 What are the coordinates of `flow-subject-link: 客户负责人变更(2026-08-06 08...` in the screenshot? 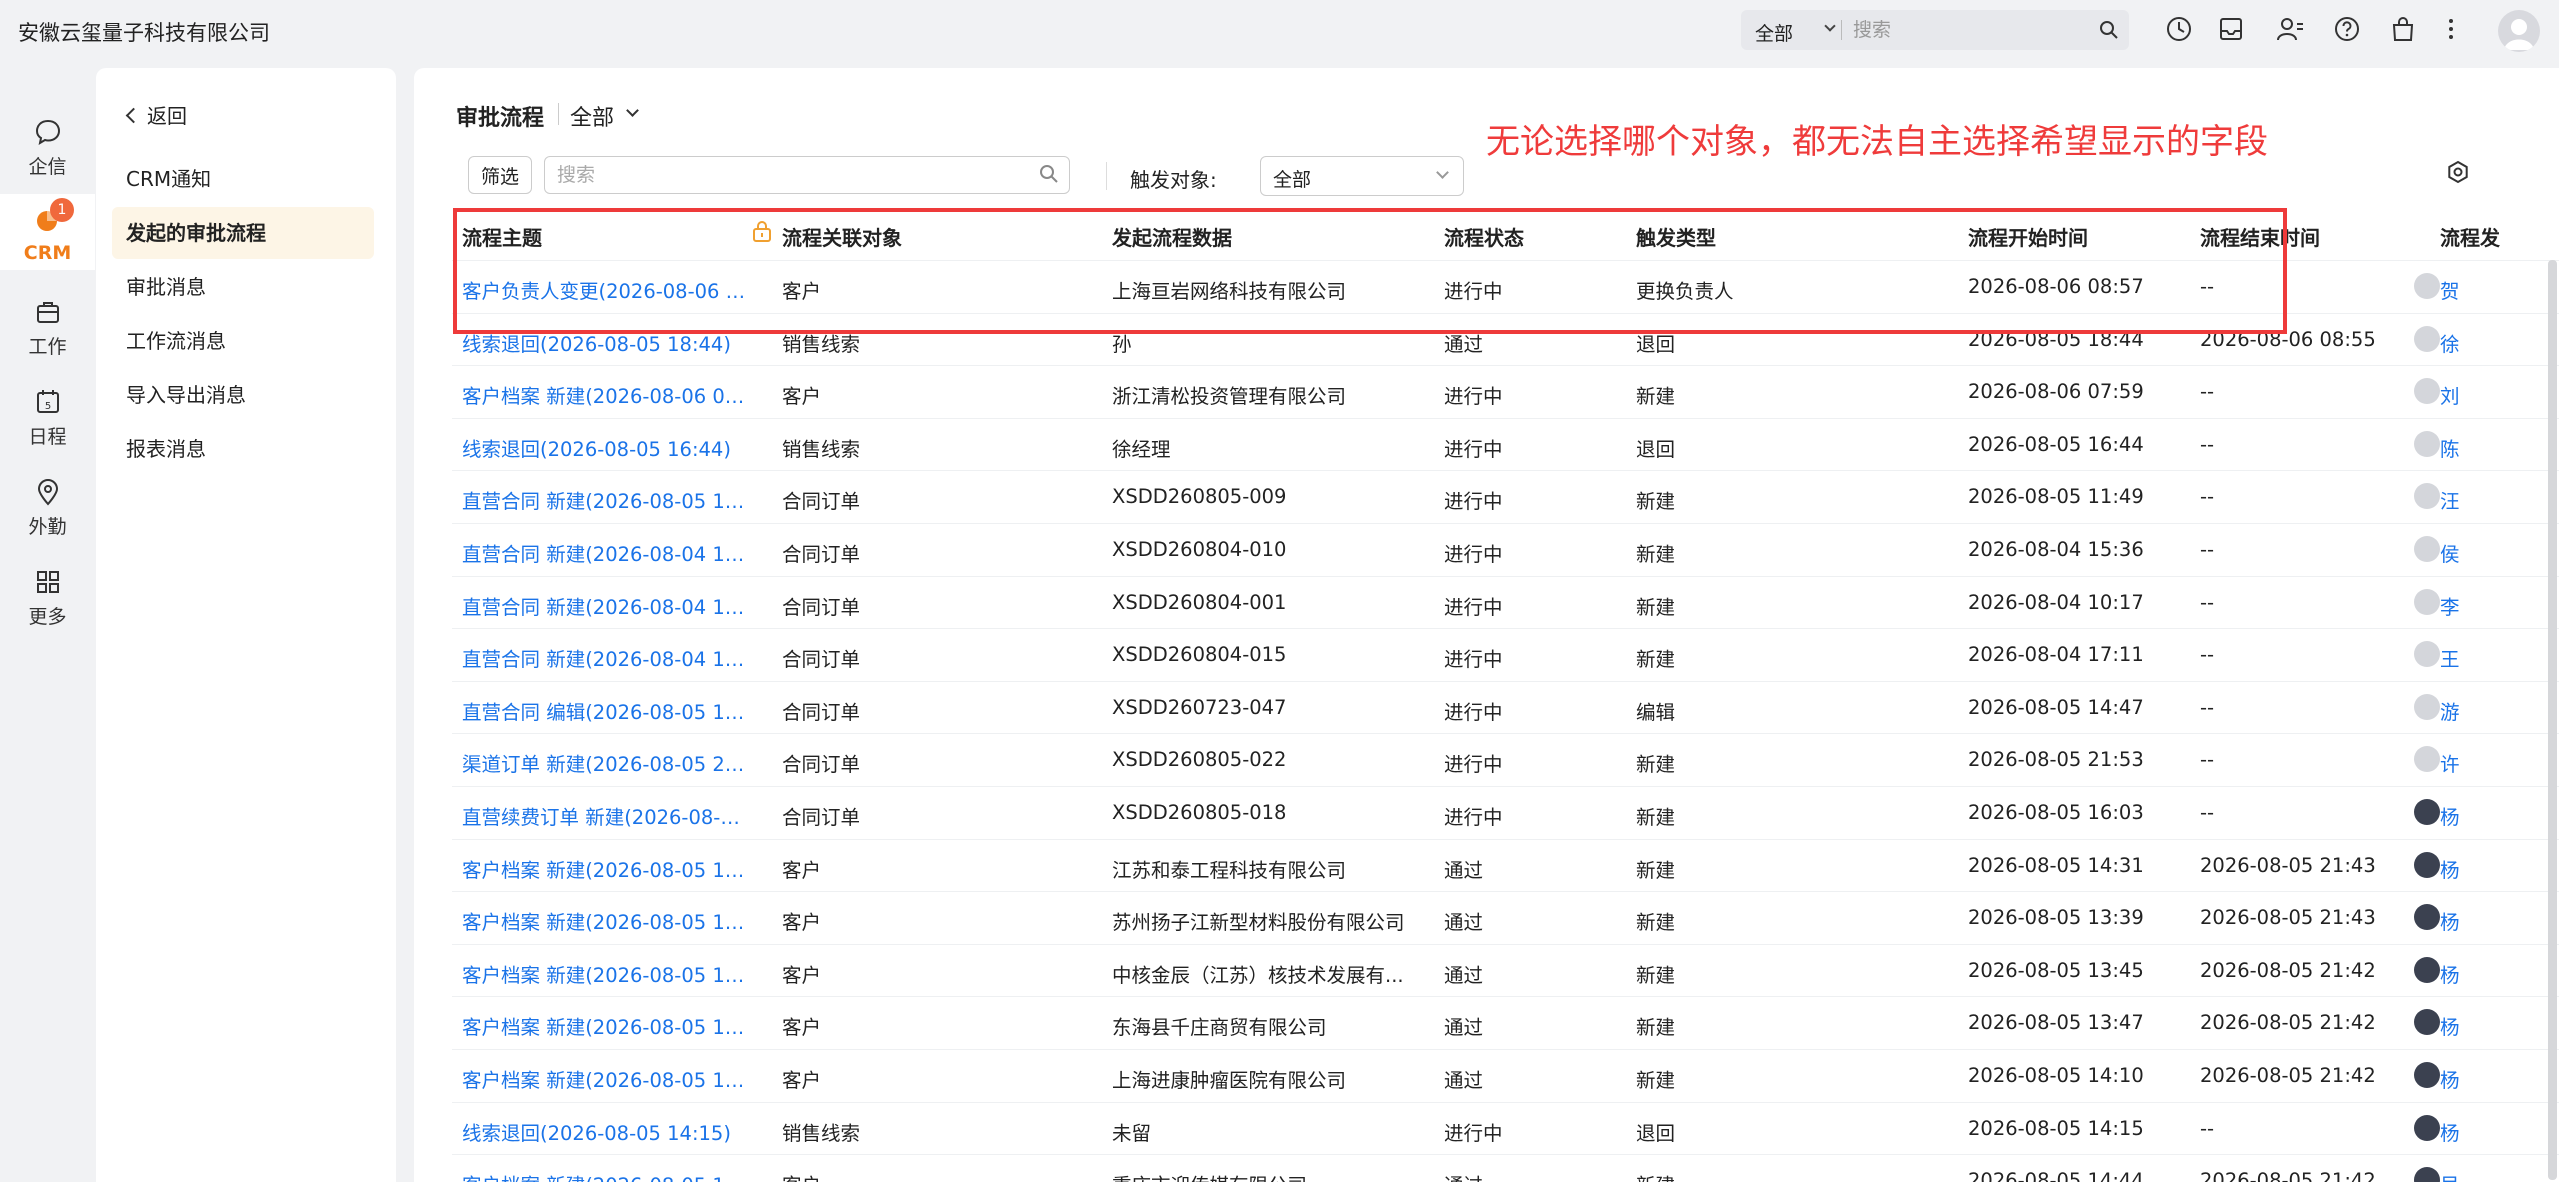 It's located at (607, 289).